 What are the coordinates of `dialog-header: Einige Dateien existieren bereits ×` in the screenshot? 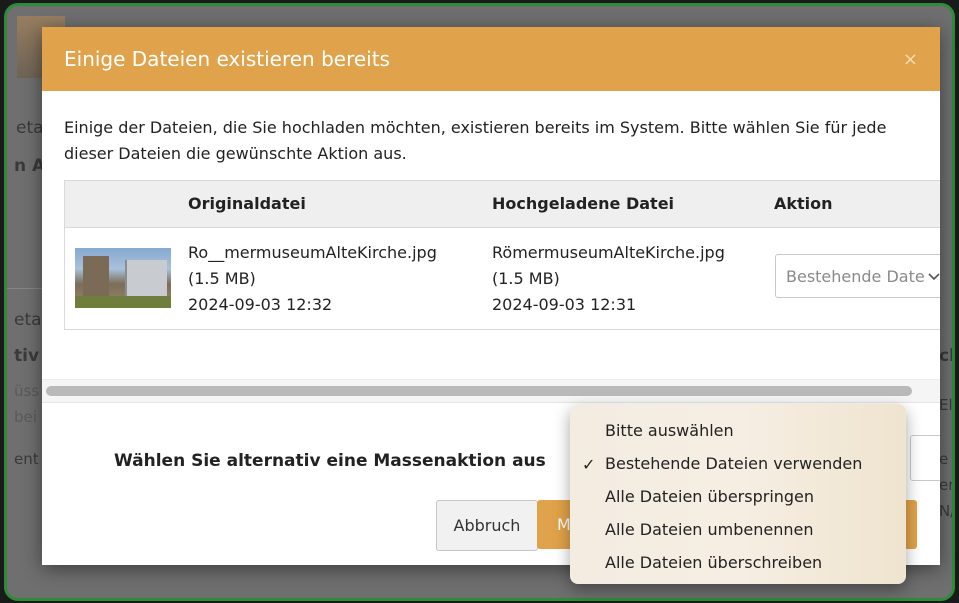 It's located at (491, 59).